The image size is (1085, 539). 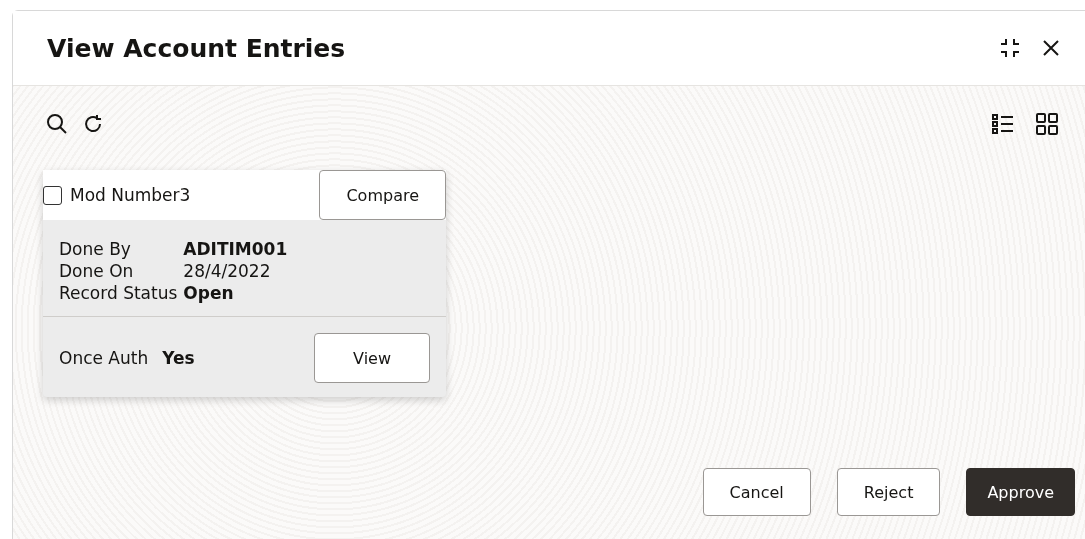 What do you see at coordinates (178, 358) in the screenshot?
I see `field-value: Yes` at bounding box center [178, 358].